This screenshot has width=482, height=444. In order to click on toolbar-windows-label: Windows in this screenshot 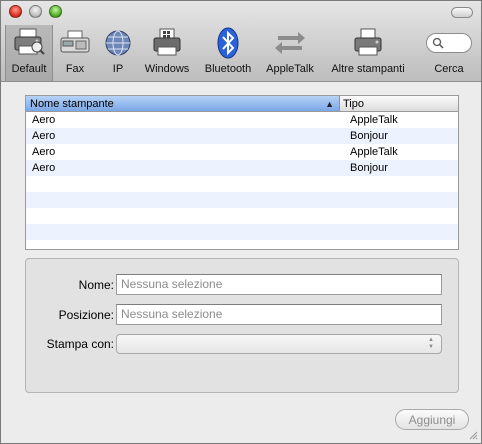, I will do `click(167, 69)`.